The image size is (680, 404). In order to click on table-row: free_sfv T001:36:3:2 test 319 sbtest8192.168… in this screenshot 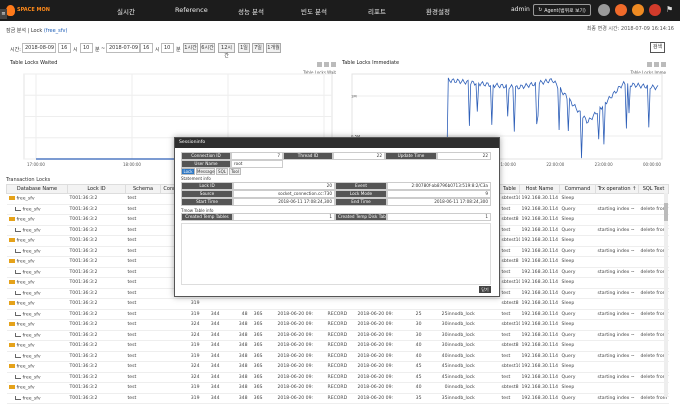, I will do `click(337, 304)`.